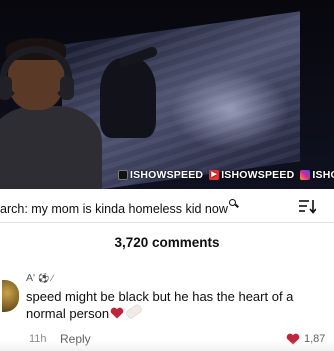  What do you see at coordinates (6, 88) in the screenshot?
I see `headset-ear-left` at bounding box center [6, 88].